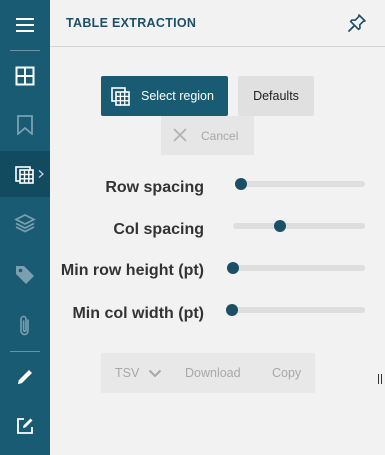  What do you see at coordinates (158, 229) in the screenshot?
I see `col-spacing-label: Col spacing` at bounding box center [158, 229].